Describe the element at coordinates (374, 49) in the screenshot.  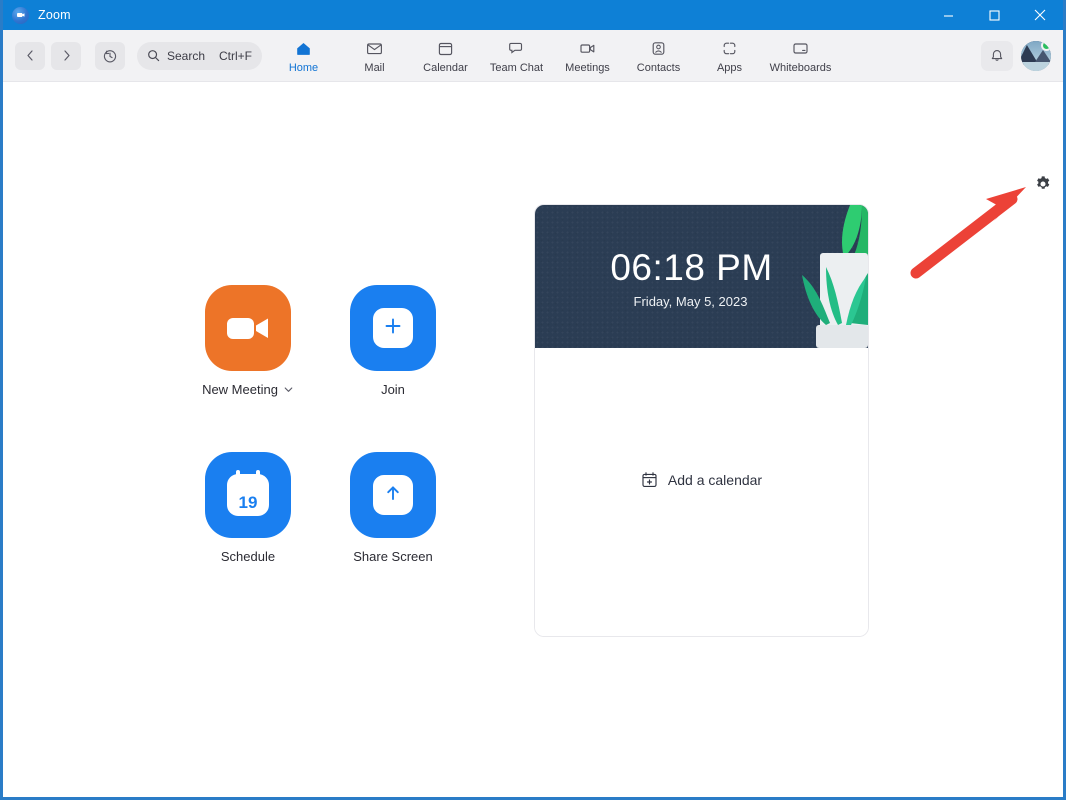
I see `mail-envelope-icon` at that location.